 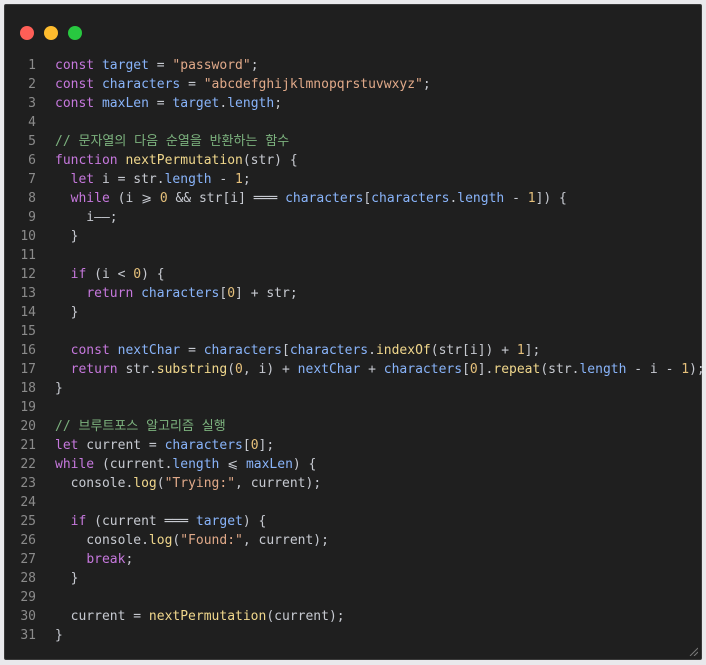 I want to click on code-token-plain: ];, so click(x=266, y=445).